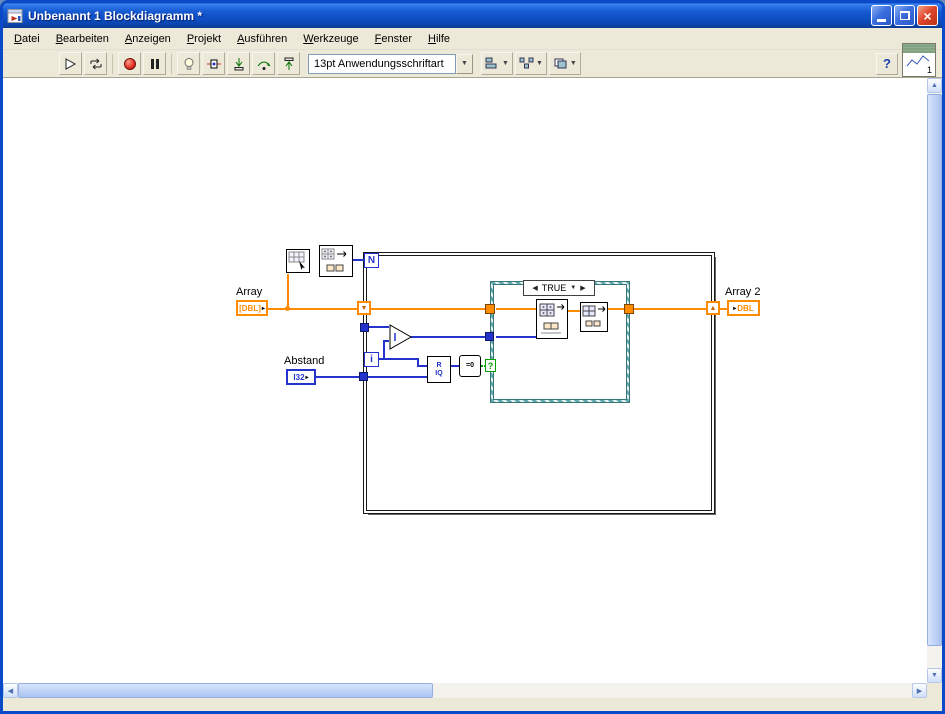  Describe the element at coordinates (723, 309) in the screenshot. I see `wire-loop-to-array2` at that location.